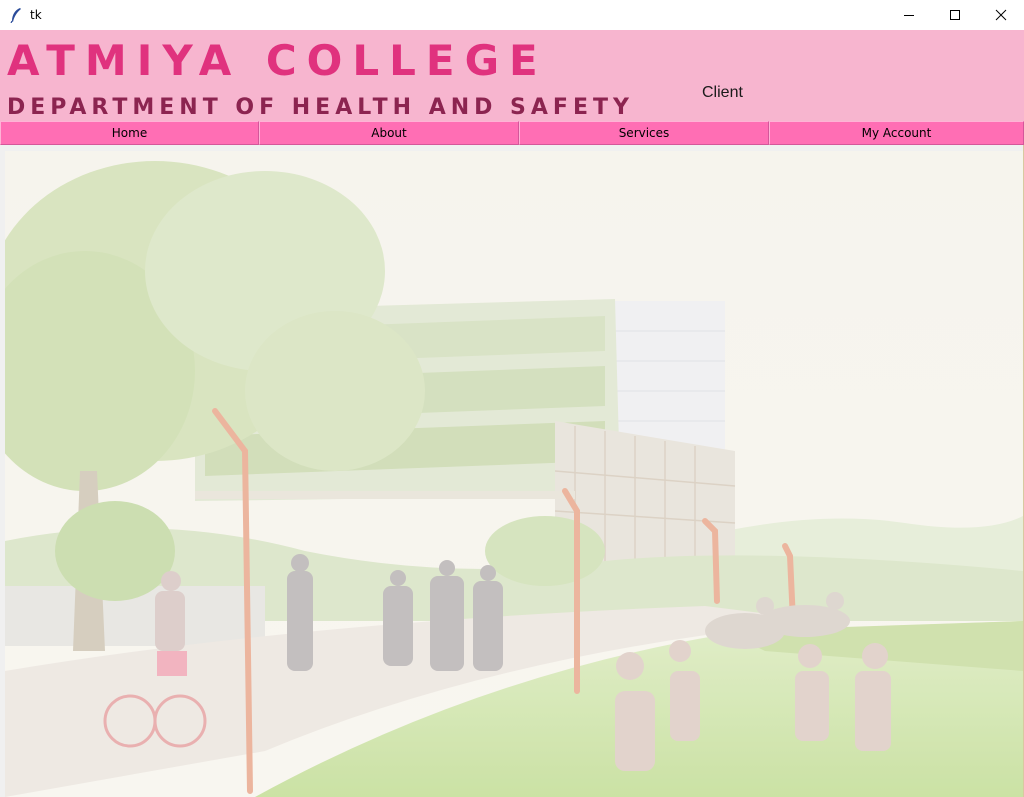 This screenshot has height=797, width=1024. What do you see at coordinates (36, 15) in the screenshot?
I see `window-title: tk` at bounding box center [36, 15].